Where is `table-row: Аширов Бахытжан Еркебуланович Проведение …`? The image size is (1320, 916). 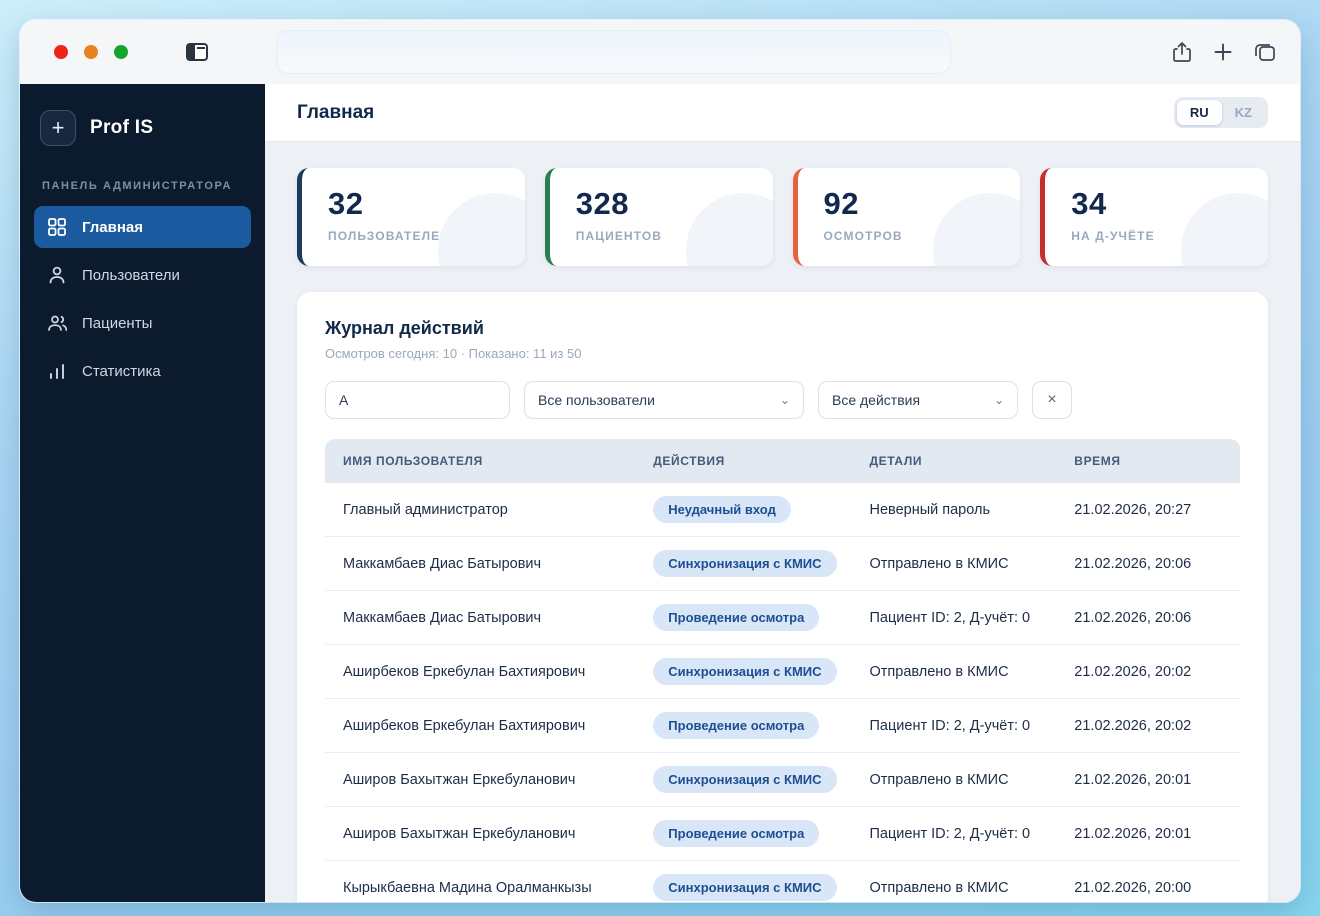 table-row: Аширов Бахытжан Еркебуланович Проведение … is located at coordinates (782, 834).